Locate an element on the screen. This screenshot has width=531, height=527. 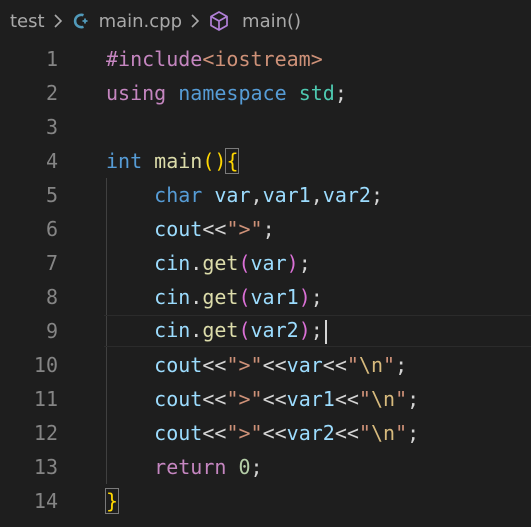
code-line: 6 cout<<">"; is located at coordinates (265, 229).